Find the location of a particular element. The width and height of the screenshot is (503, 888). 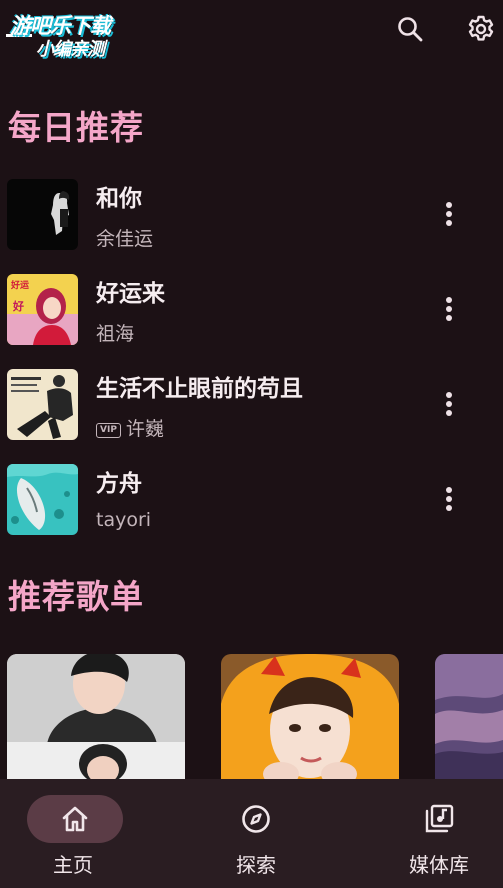

song-artist-name: 许巍 is located at coordinates (144, 429).